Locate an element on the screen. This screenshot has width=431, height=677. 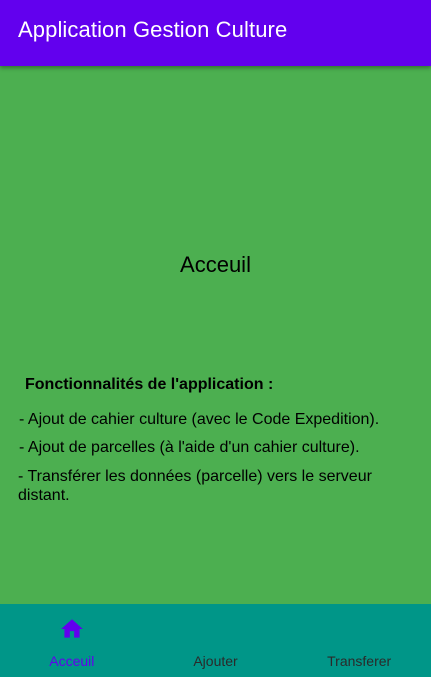
nav-label-transferer: Transferer is located at coordinates (359, 661).